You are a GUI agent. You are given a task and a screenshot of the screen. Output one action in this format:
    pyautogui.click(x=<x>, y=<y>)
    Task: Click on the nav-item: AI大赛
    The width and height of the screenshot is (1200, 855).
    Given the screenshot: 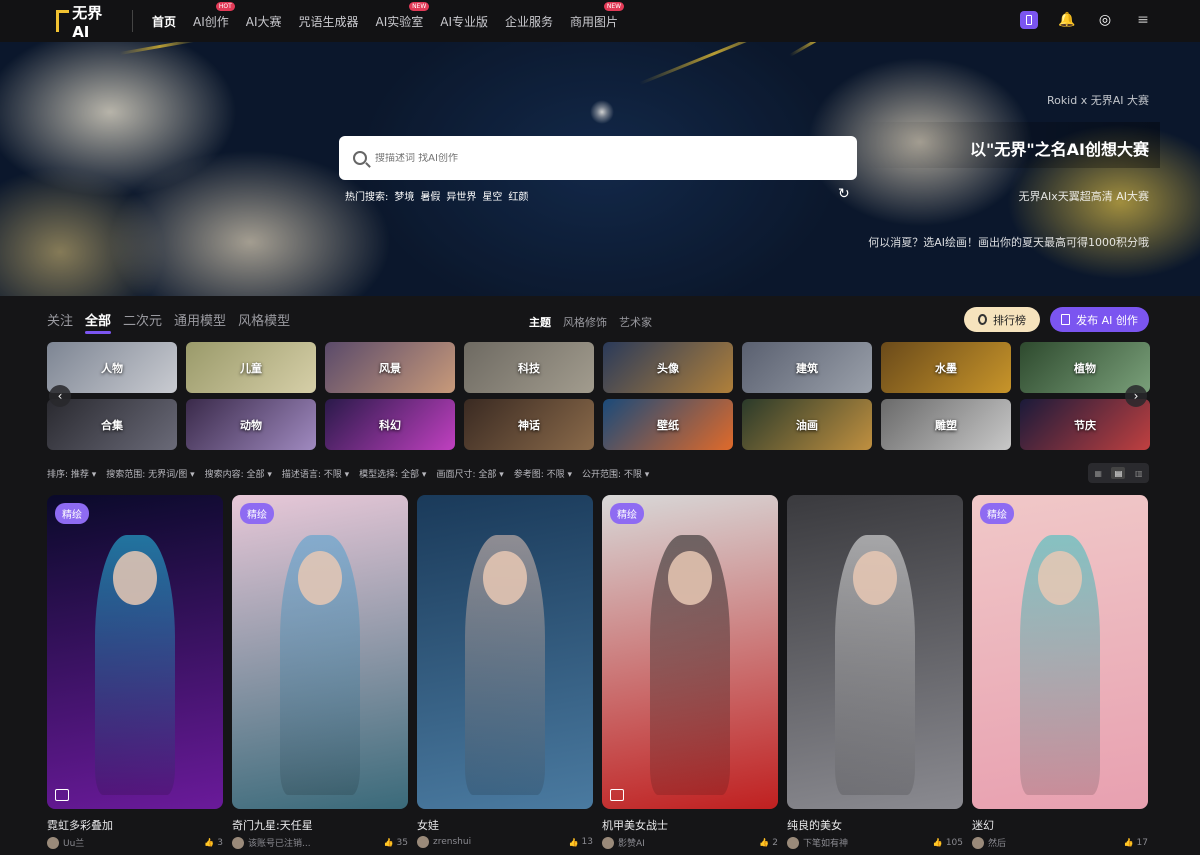 What is the action you would take?
    pyautogui.click(x=264, y=21)
    